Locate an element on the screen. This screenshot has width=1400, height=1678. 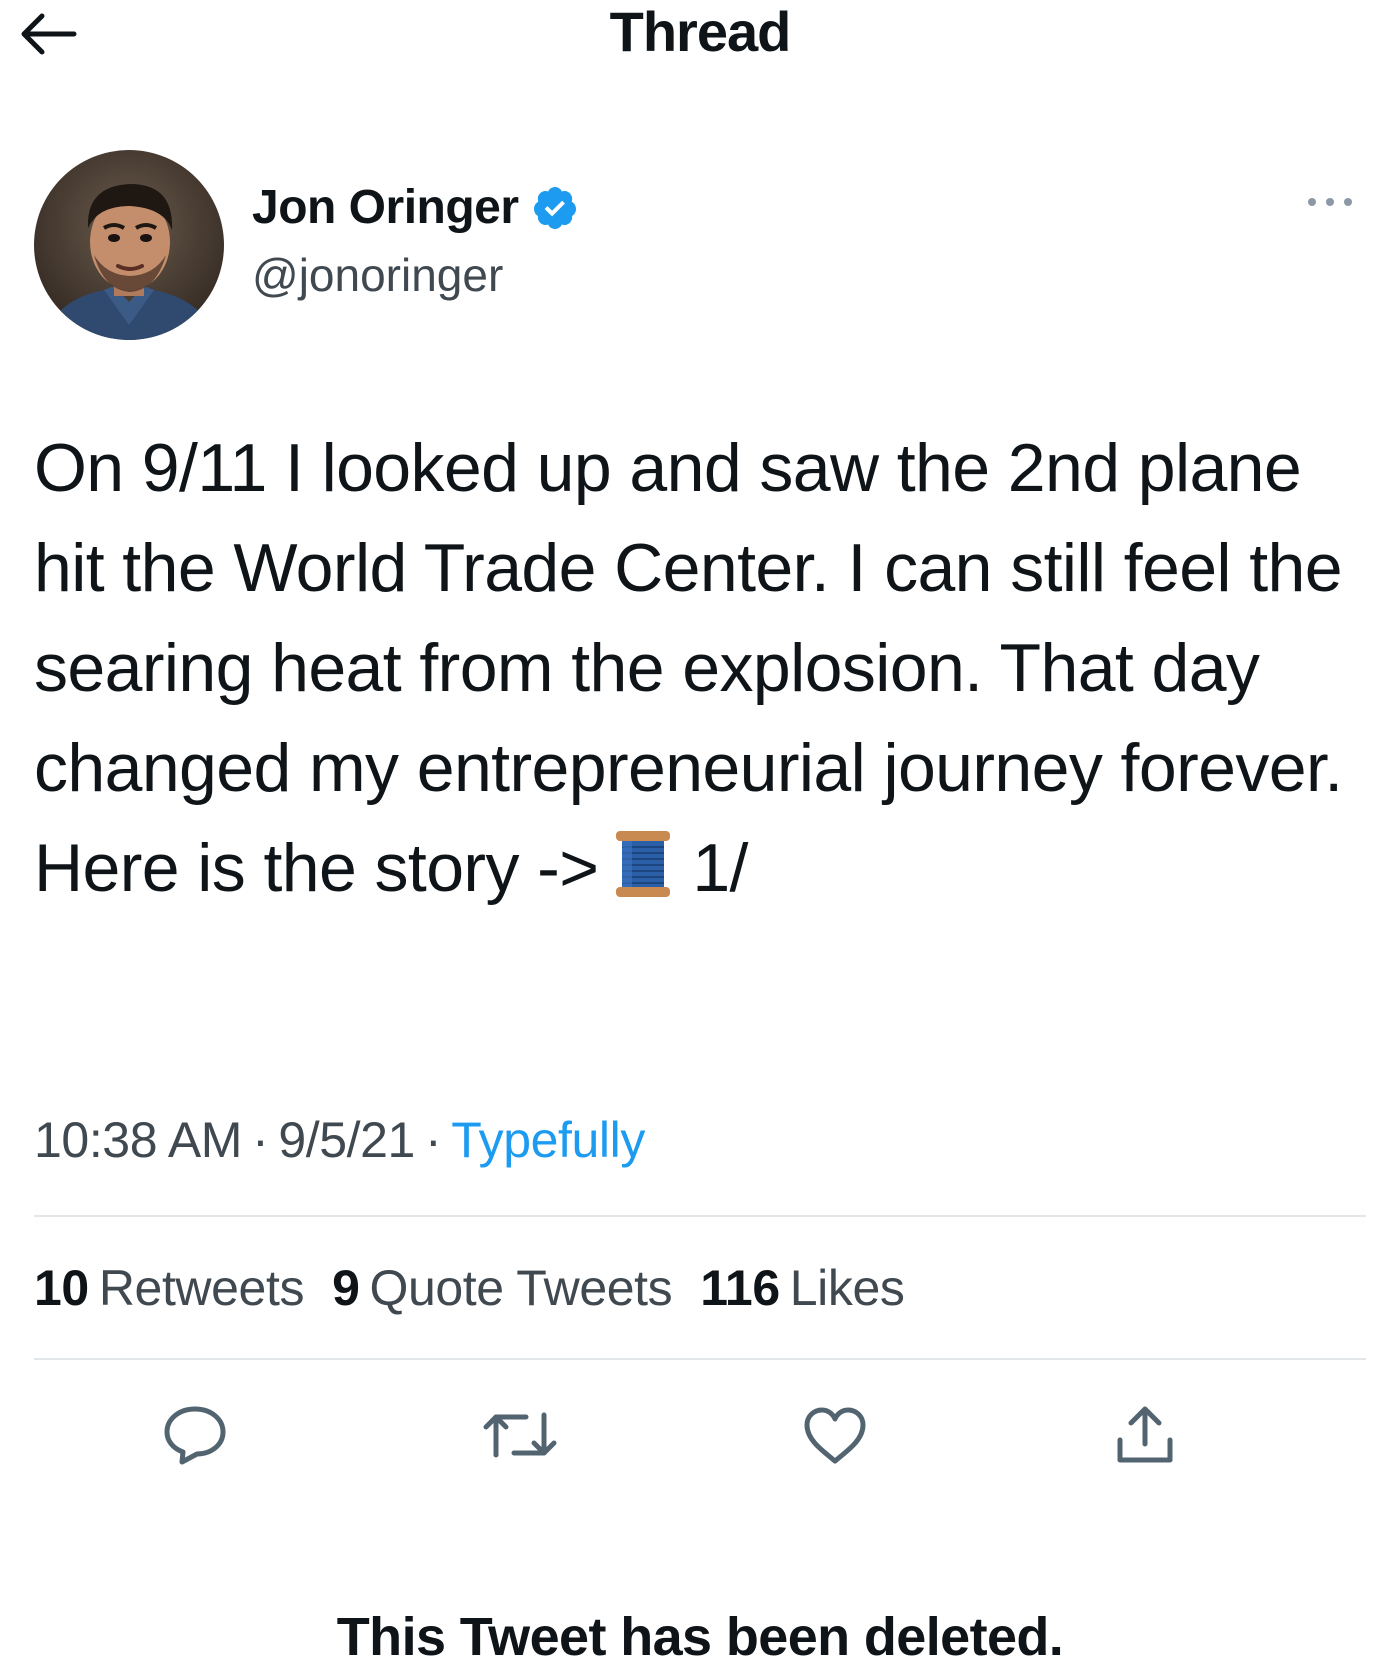
spool-of-thread-icon is located at coordinates (643, 861).